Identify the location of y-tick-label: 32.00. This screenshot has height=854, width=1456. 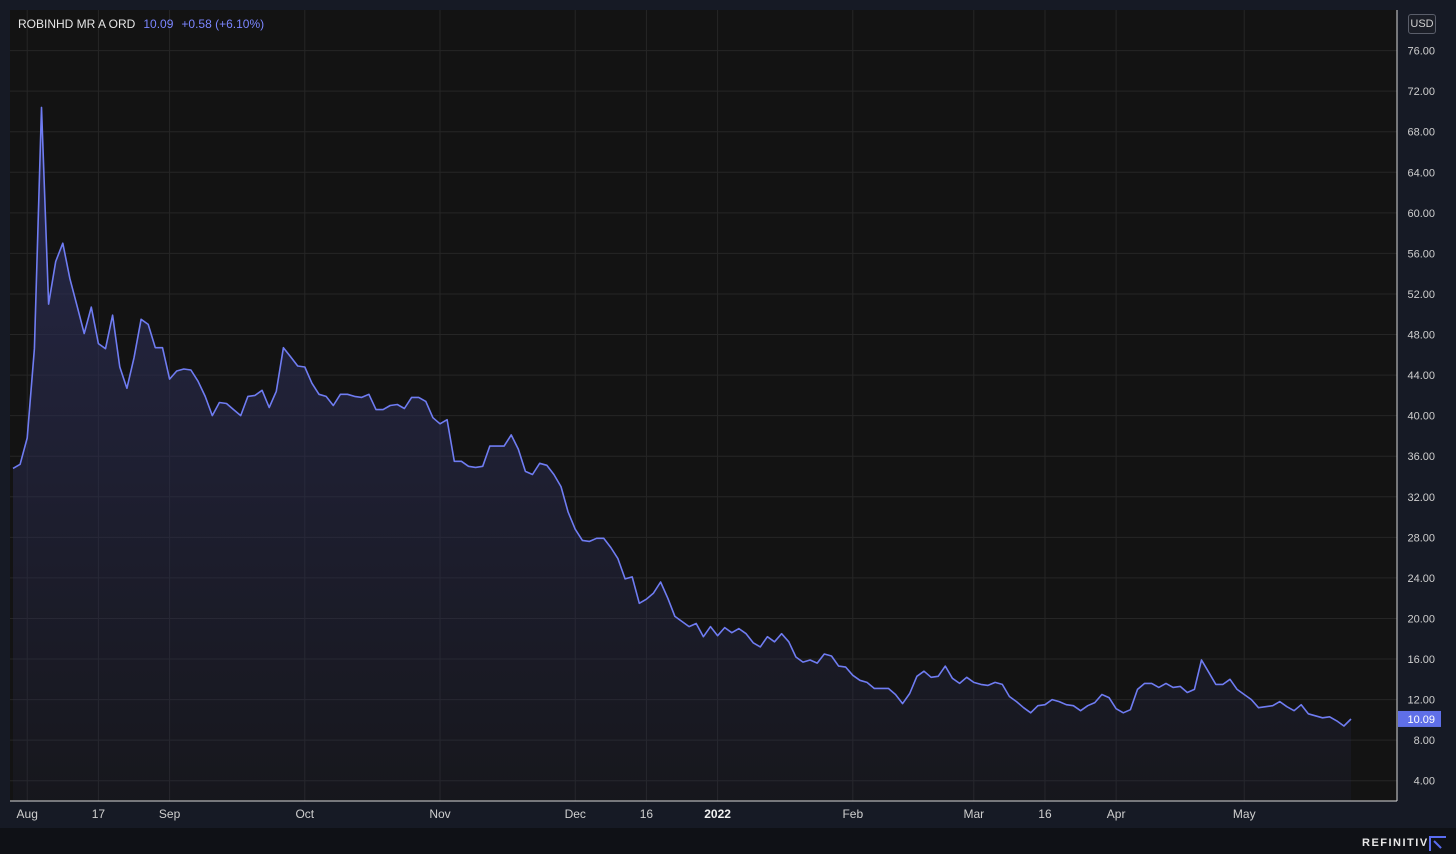
(1421, 498).